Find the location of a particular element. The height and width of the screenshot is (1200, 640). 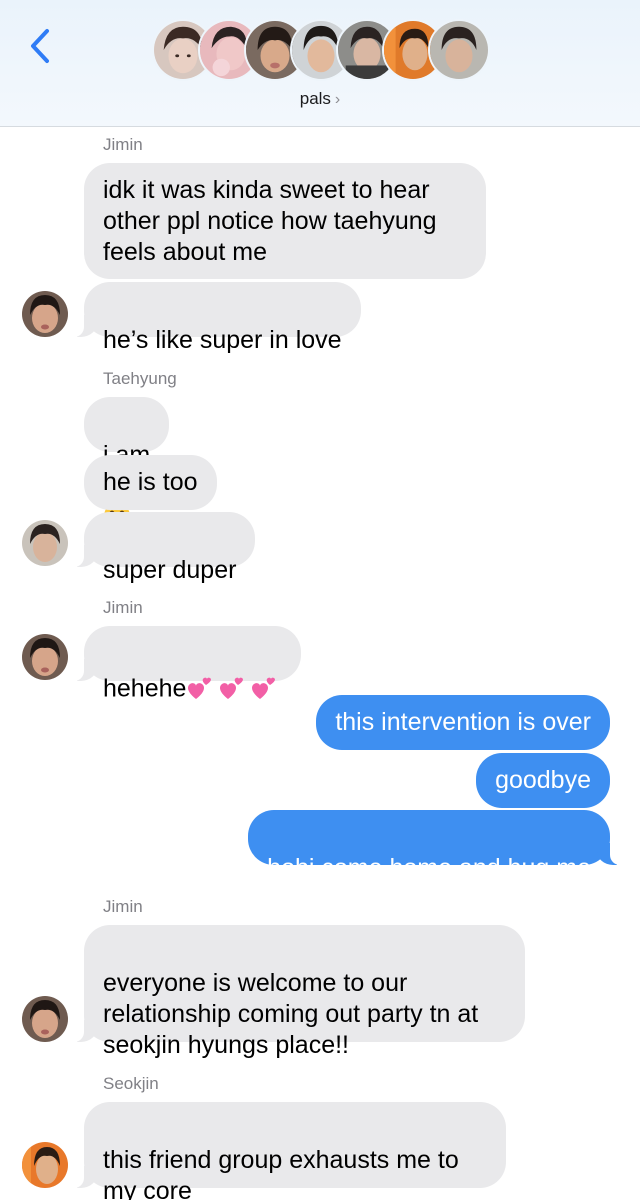

seokjin-avatar is located at coordinates (45, 1165).